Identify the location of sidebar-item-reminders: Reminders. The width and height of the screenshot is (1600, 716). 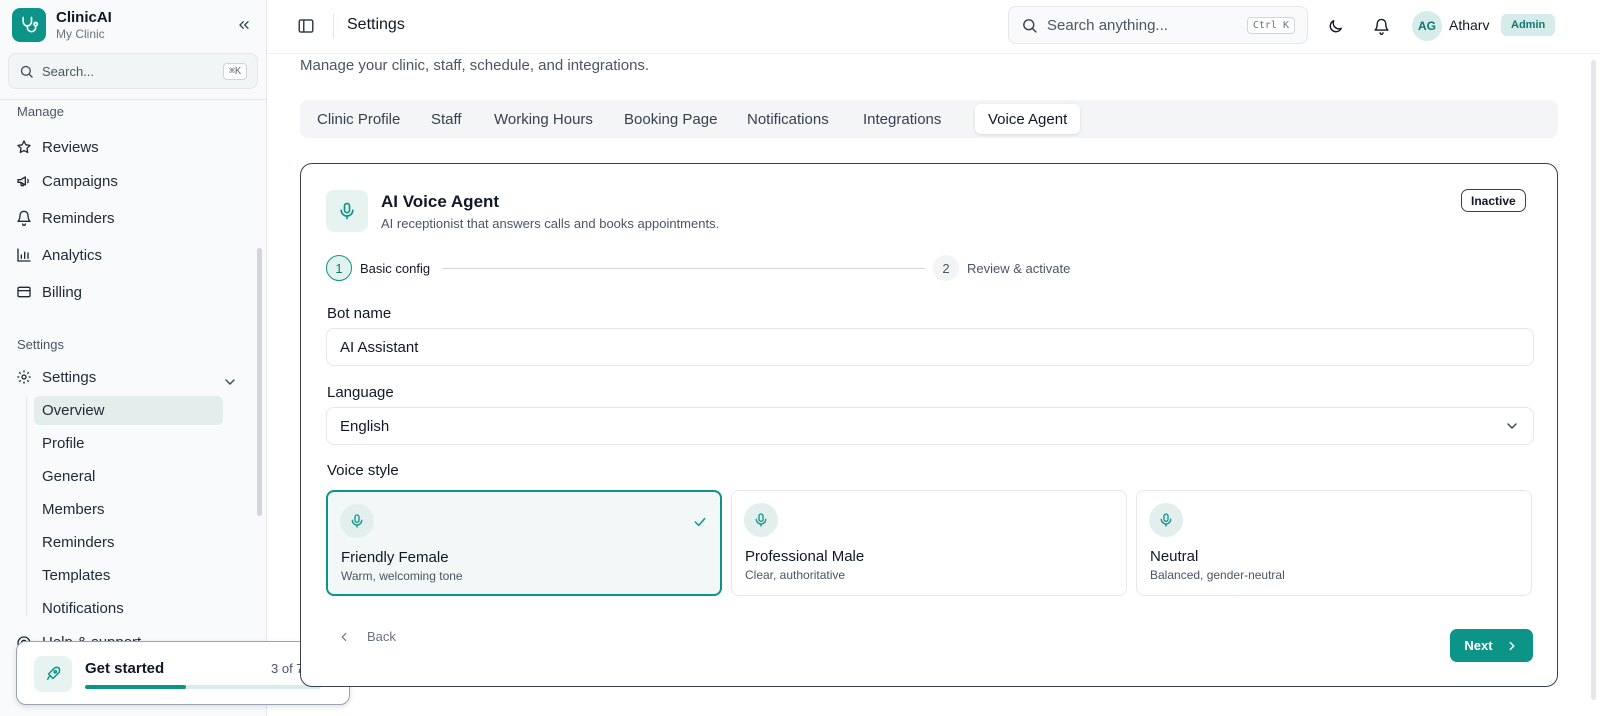
(65, 218).